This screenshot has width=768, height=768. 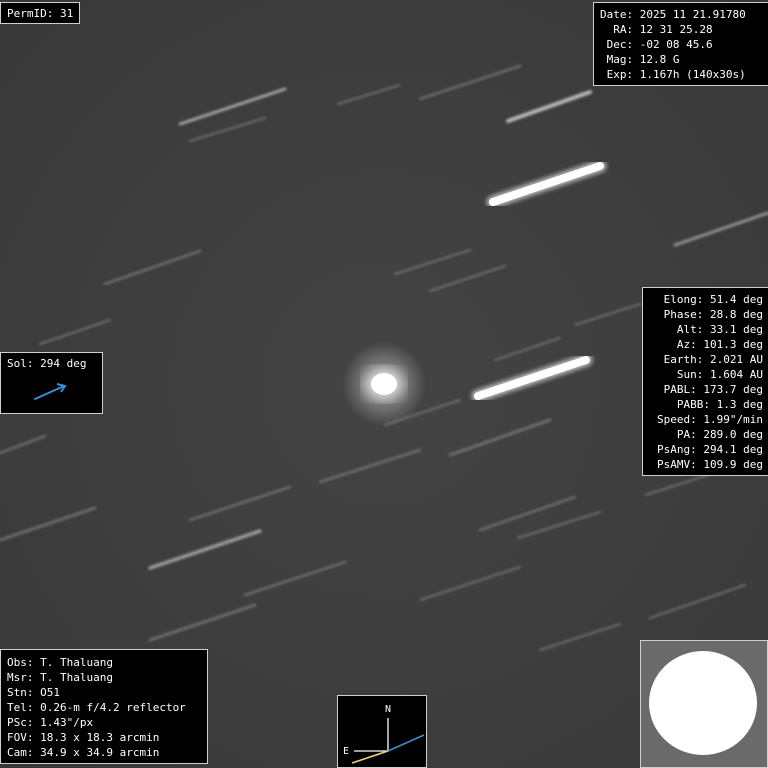 What do you see at coordinates (406, 743) in the screenshot?
I see `motion-direction-line` at bounding box center [406, 743].